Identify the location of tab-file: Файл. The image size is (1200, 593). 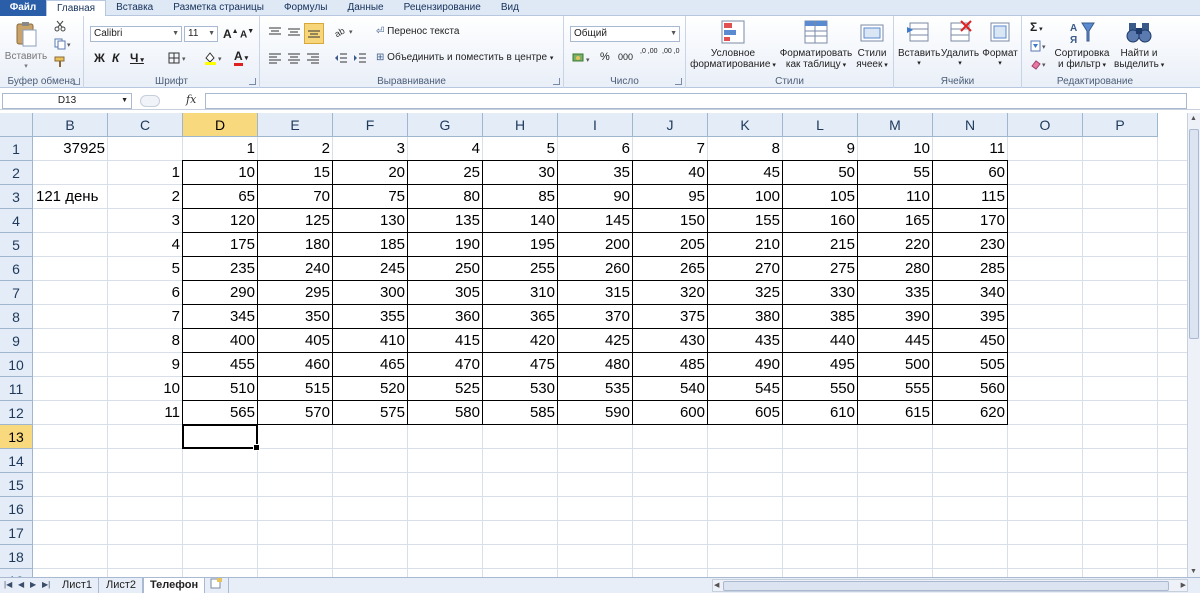
(23, 8).